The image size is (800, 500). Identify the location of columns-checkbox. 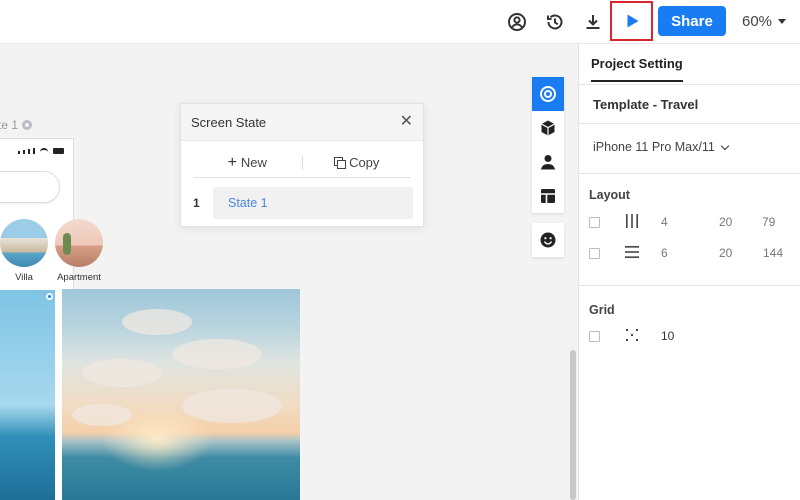
(594, 222).